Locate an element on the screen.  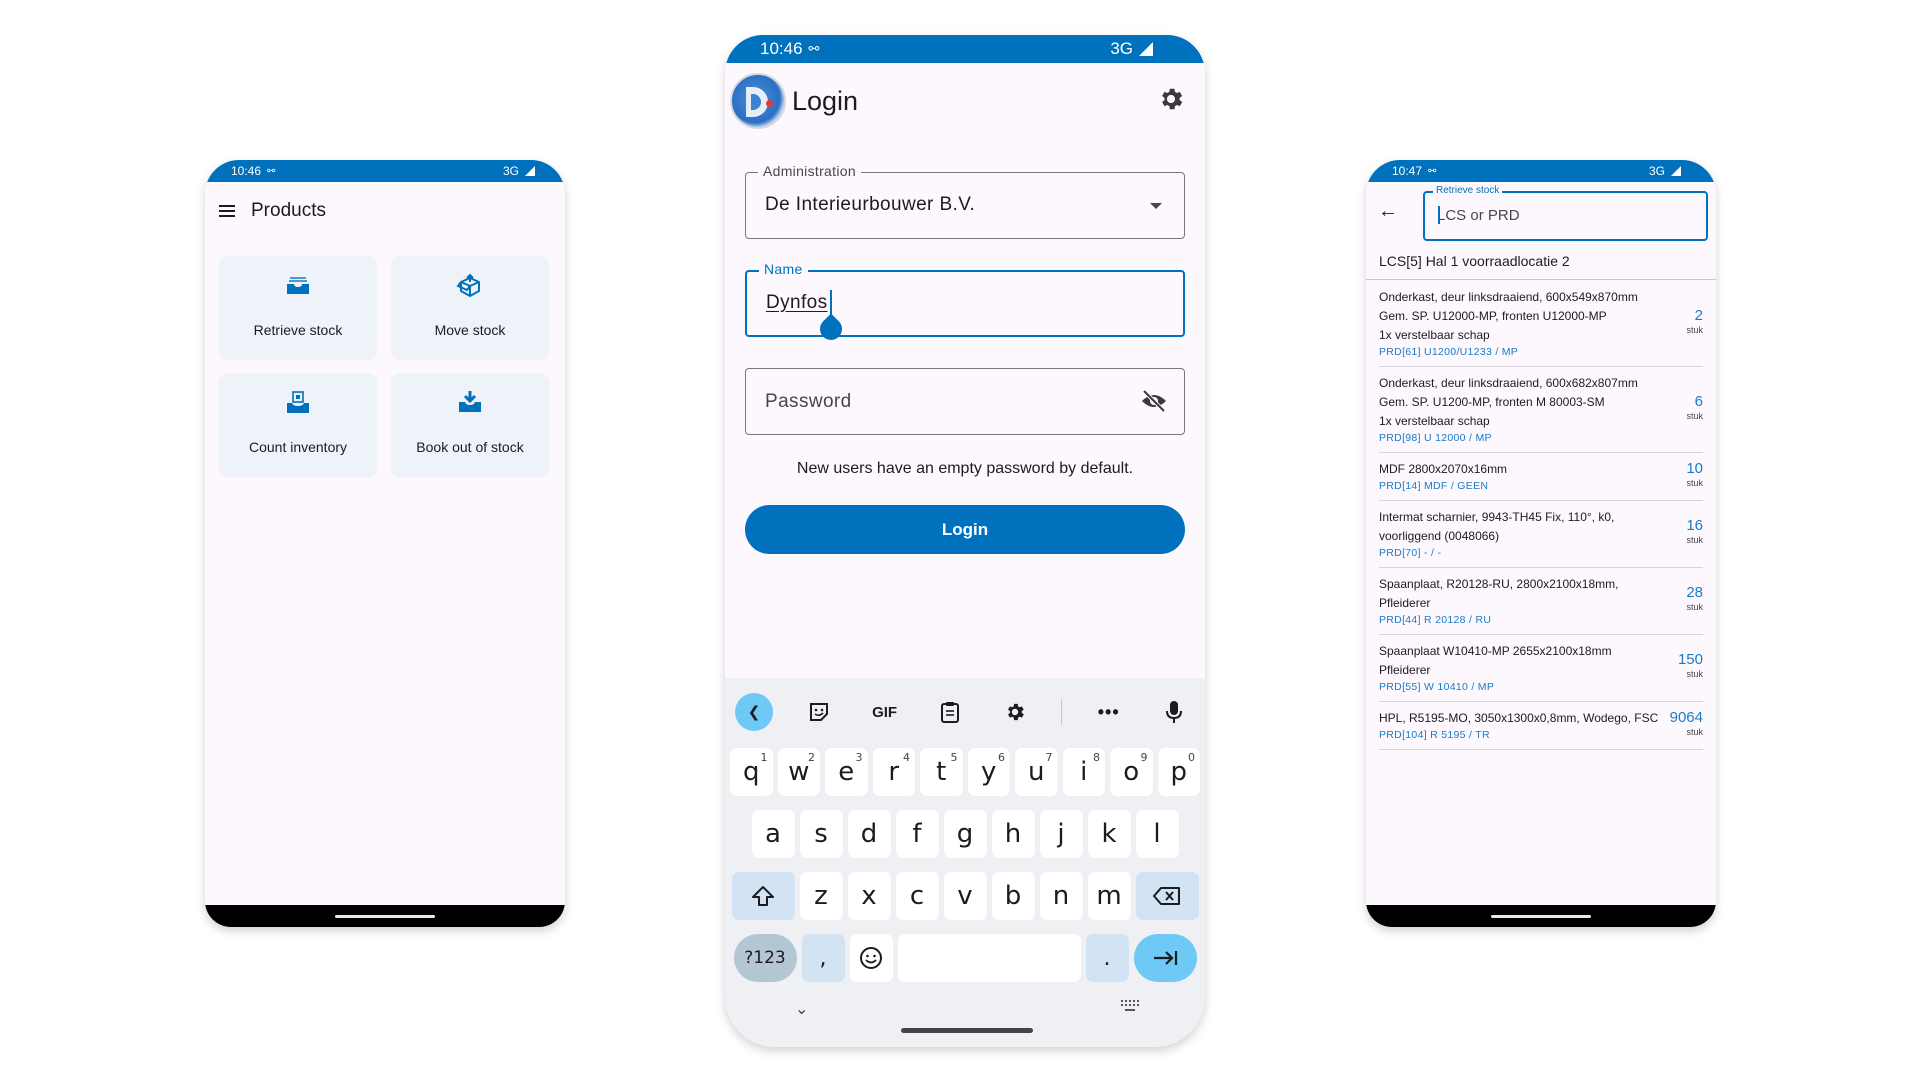
more-options-icon: ••• is located at coordinates (1109, 712).